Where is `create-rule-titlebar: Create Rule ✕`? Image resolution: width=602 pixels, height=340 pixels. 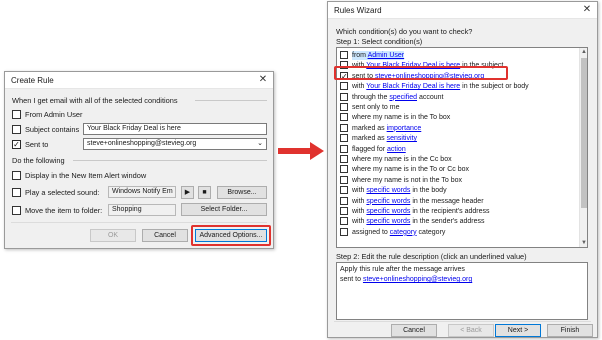 create-rule-titlebar: Create Rule ✕ is located at coordinates (139, 80).